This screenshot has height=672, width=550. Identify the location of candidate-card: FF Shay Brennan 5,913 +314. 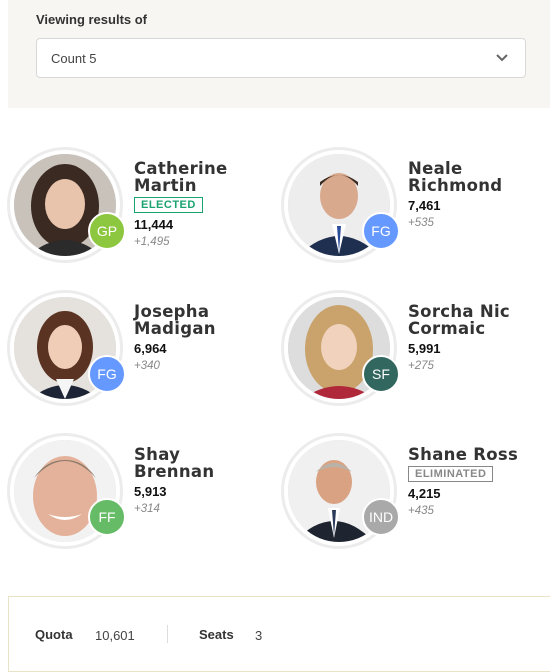
(140, 496).